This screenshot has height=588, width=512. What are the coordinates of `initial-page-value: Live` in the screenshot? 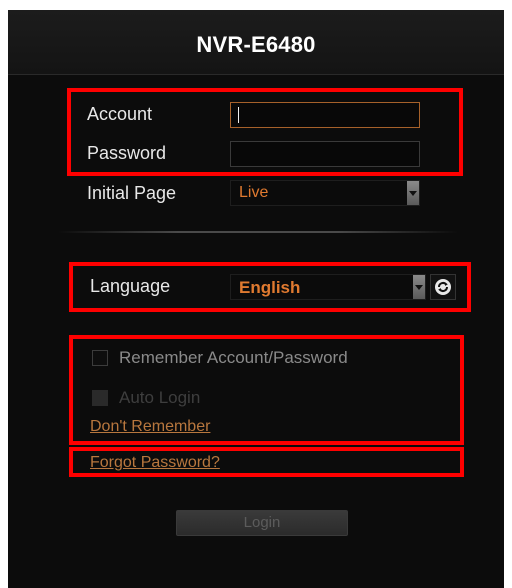 It's located at (254, 192).